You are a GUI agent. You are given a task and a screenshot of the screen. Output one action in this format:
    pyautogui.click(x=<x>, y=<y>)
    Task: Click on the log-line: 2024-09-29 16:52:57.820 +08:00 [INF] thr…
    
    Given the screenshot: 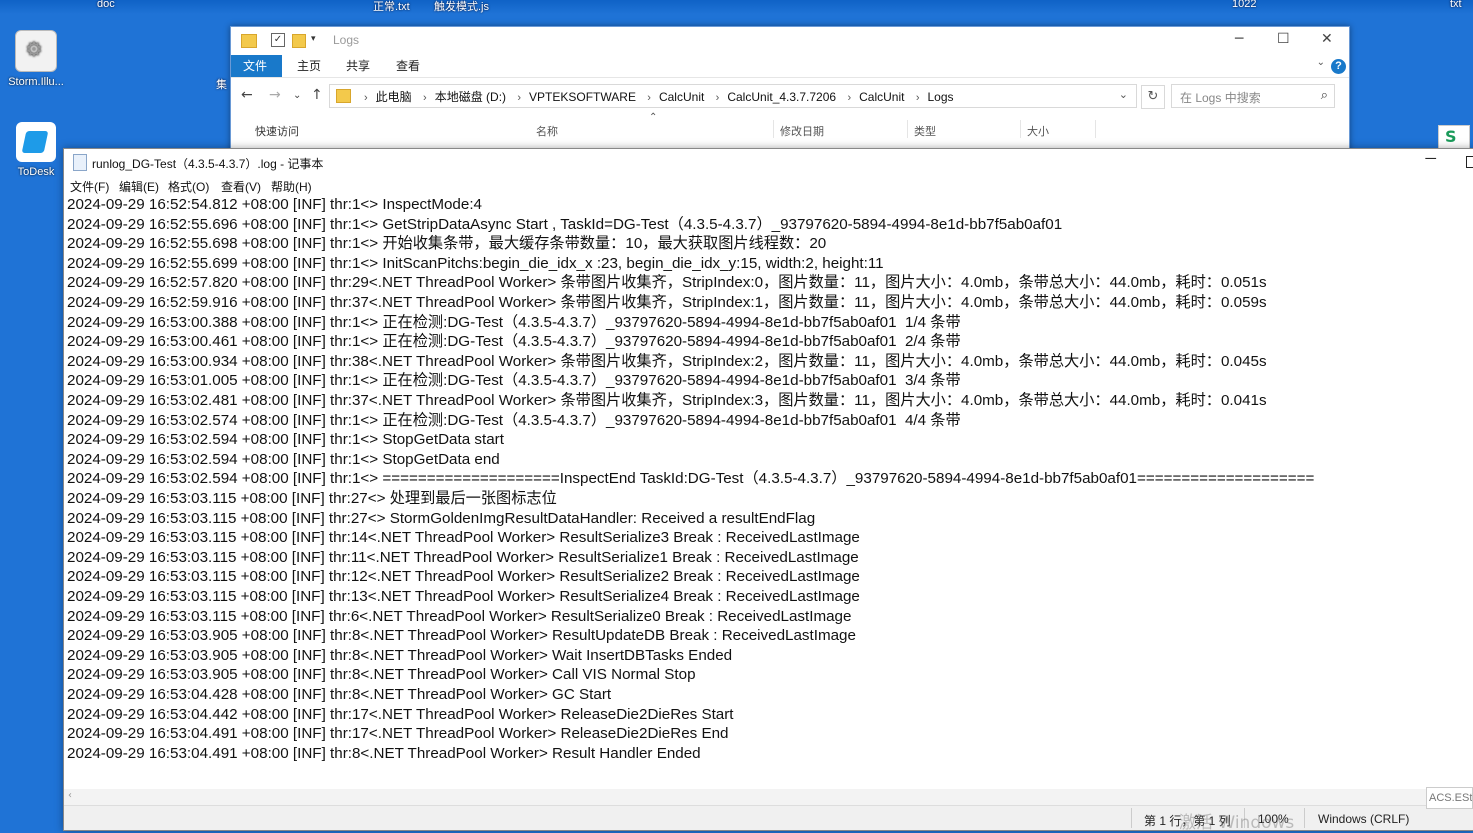 What is the action you would take?
    pyautogui.click(x=667, y=283)
    